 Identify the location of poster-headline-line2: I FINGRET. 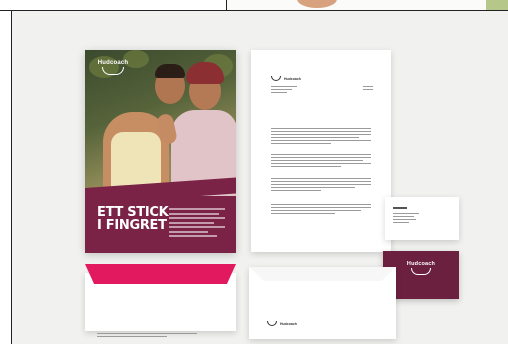
(132, 225).